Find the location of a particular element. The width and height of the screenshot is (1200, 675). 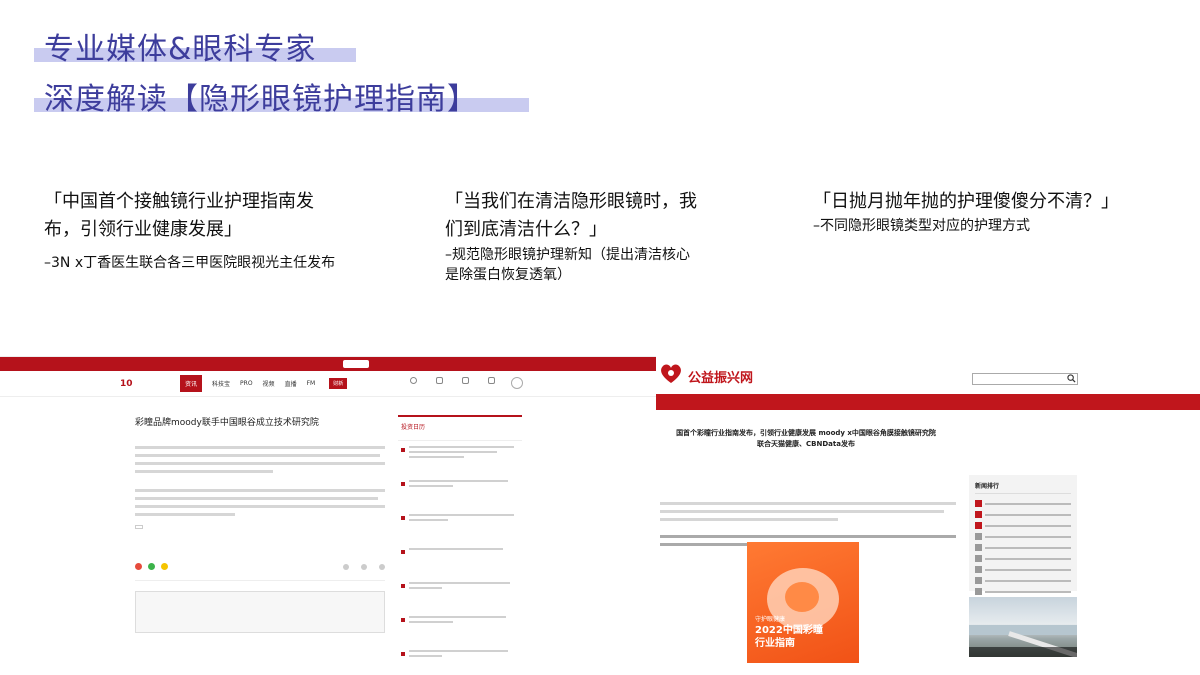

ranking-title: 新闻排行 is located at coordinates (1023, 487).